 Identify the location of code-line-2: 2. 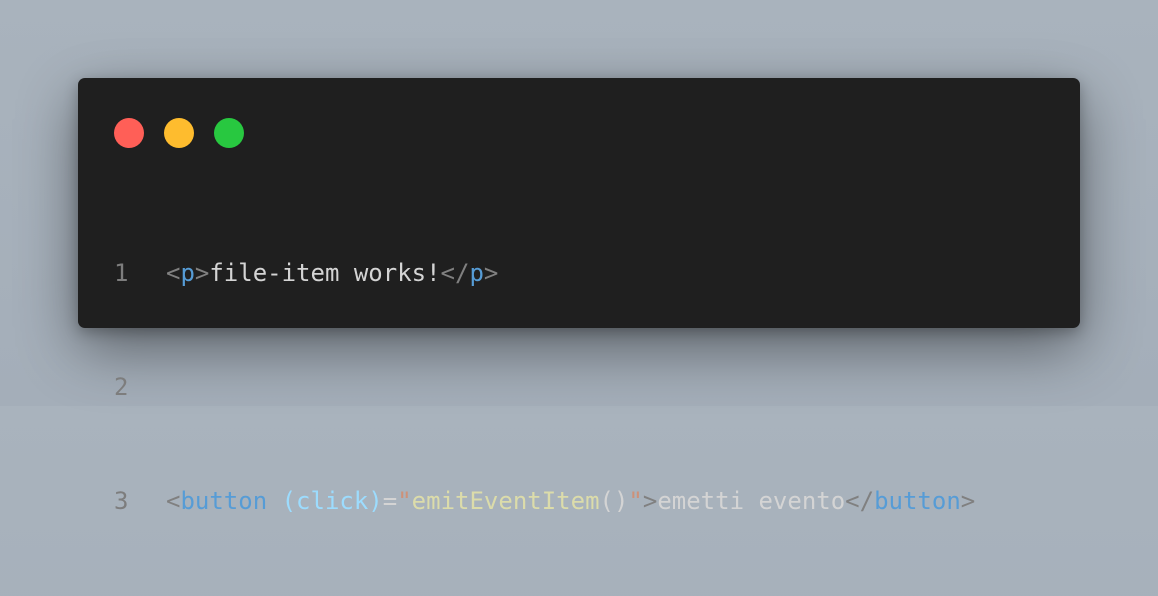
(544, 387).